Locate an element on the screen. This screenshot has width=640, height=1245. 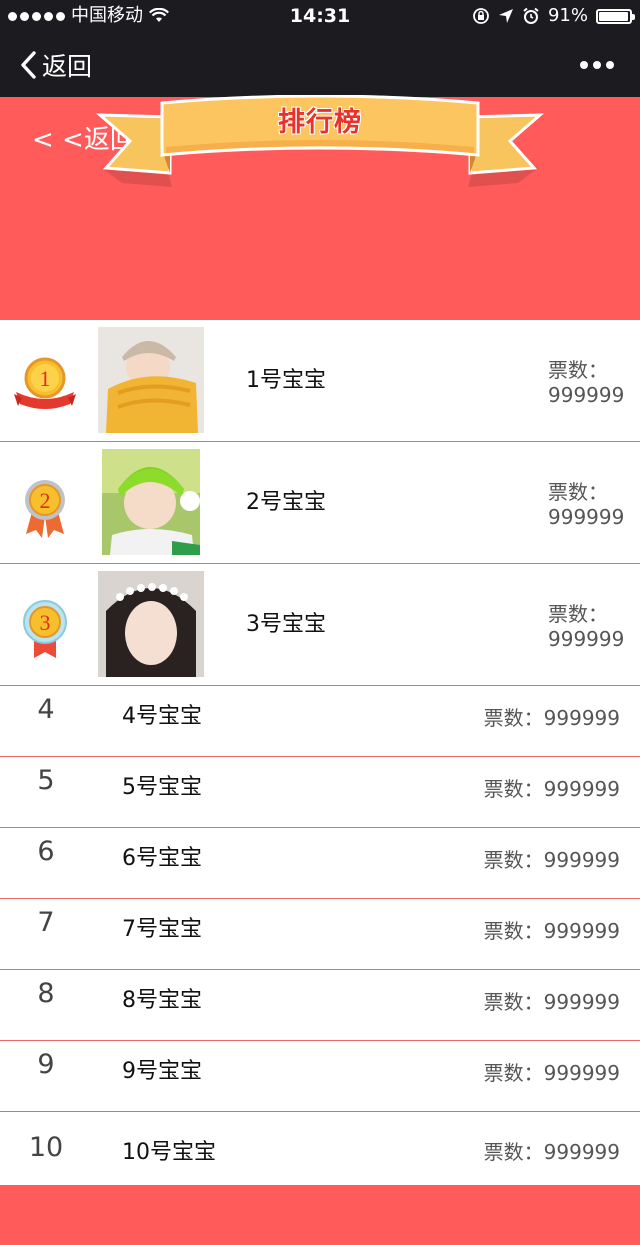
baby-name: 1号宝宝 is located at coordinates (286, 380).